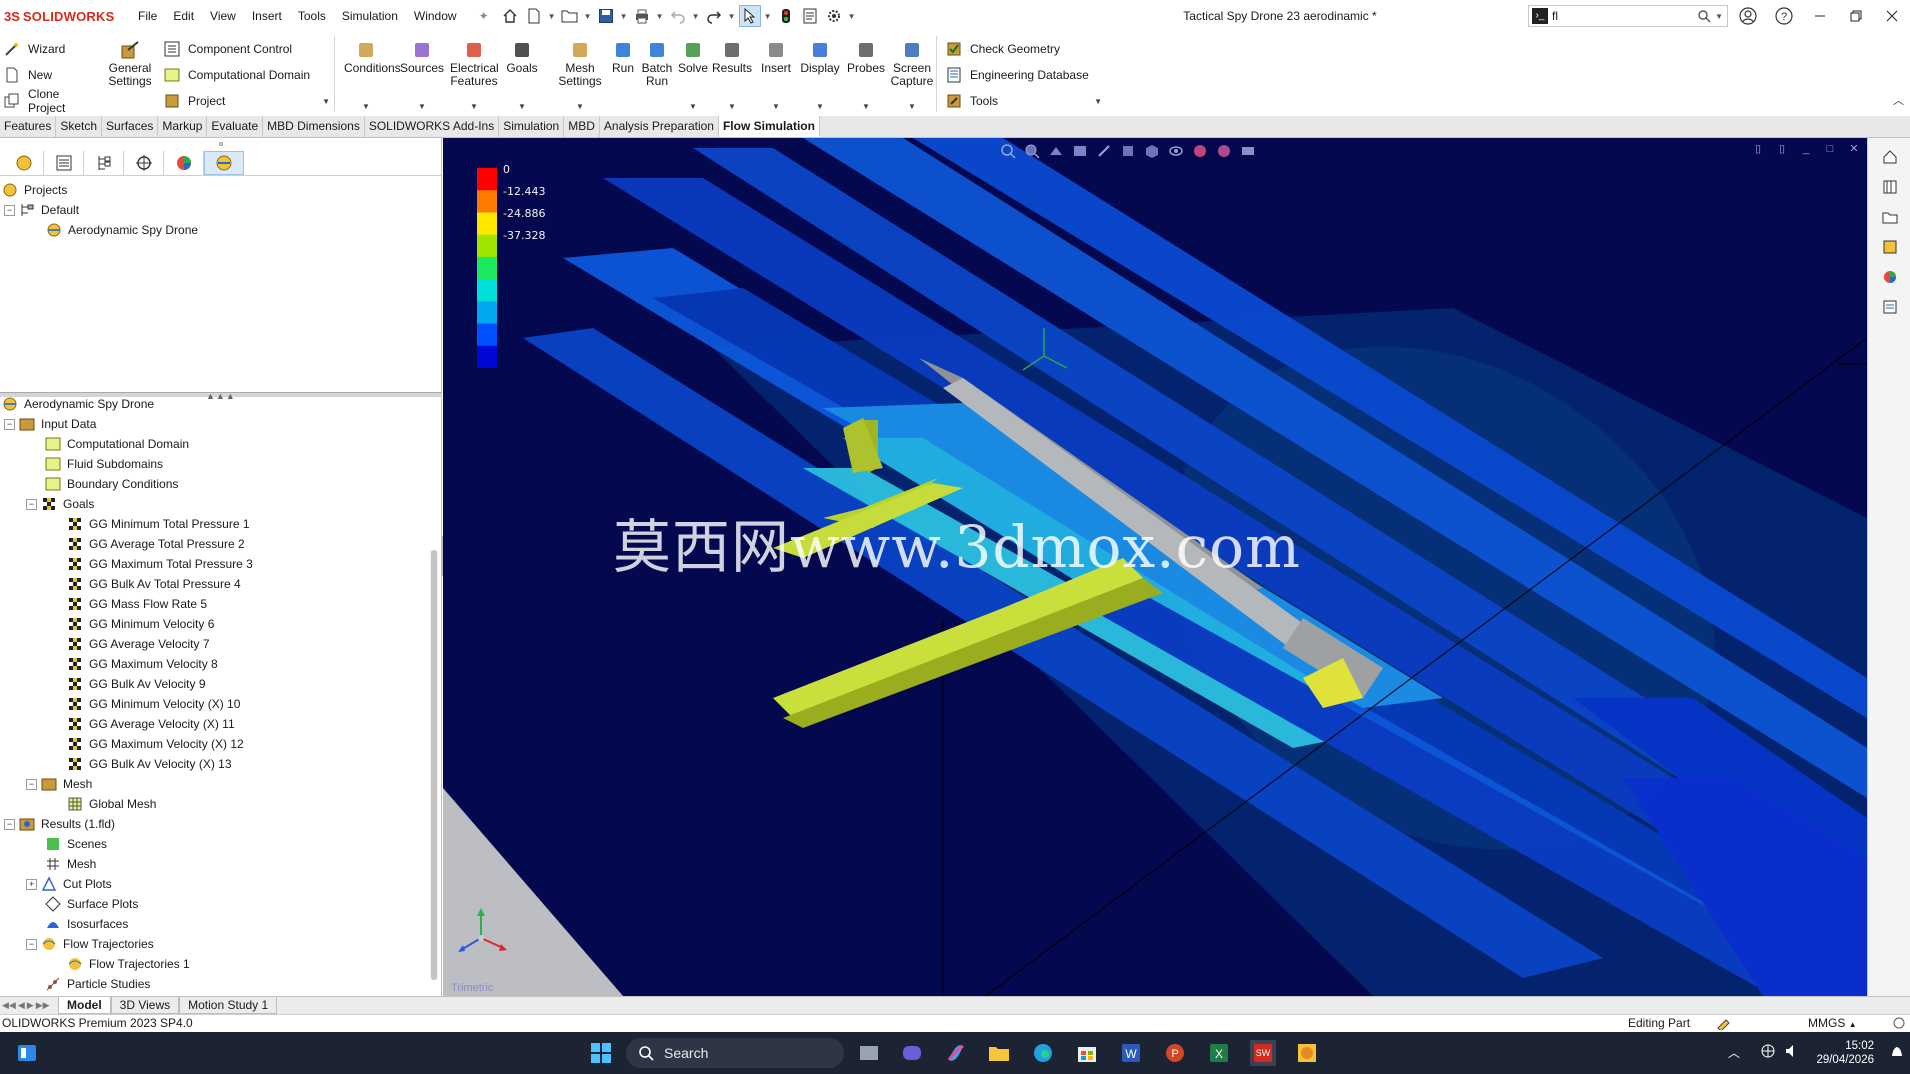 This screenshot has height=1074, width=1910. What do you see at coordinates (220, 210) in the screenshot?
I see `tree-node-default-config: − Default` at bounding box center [220, 210].